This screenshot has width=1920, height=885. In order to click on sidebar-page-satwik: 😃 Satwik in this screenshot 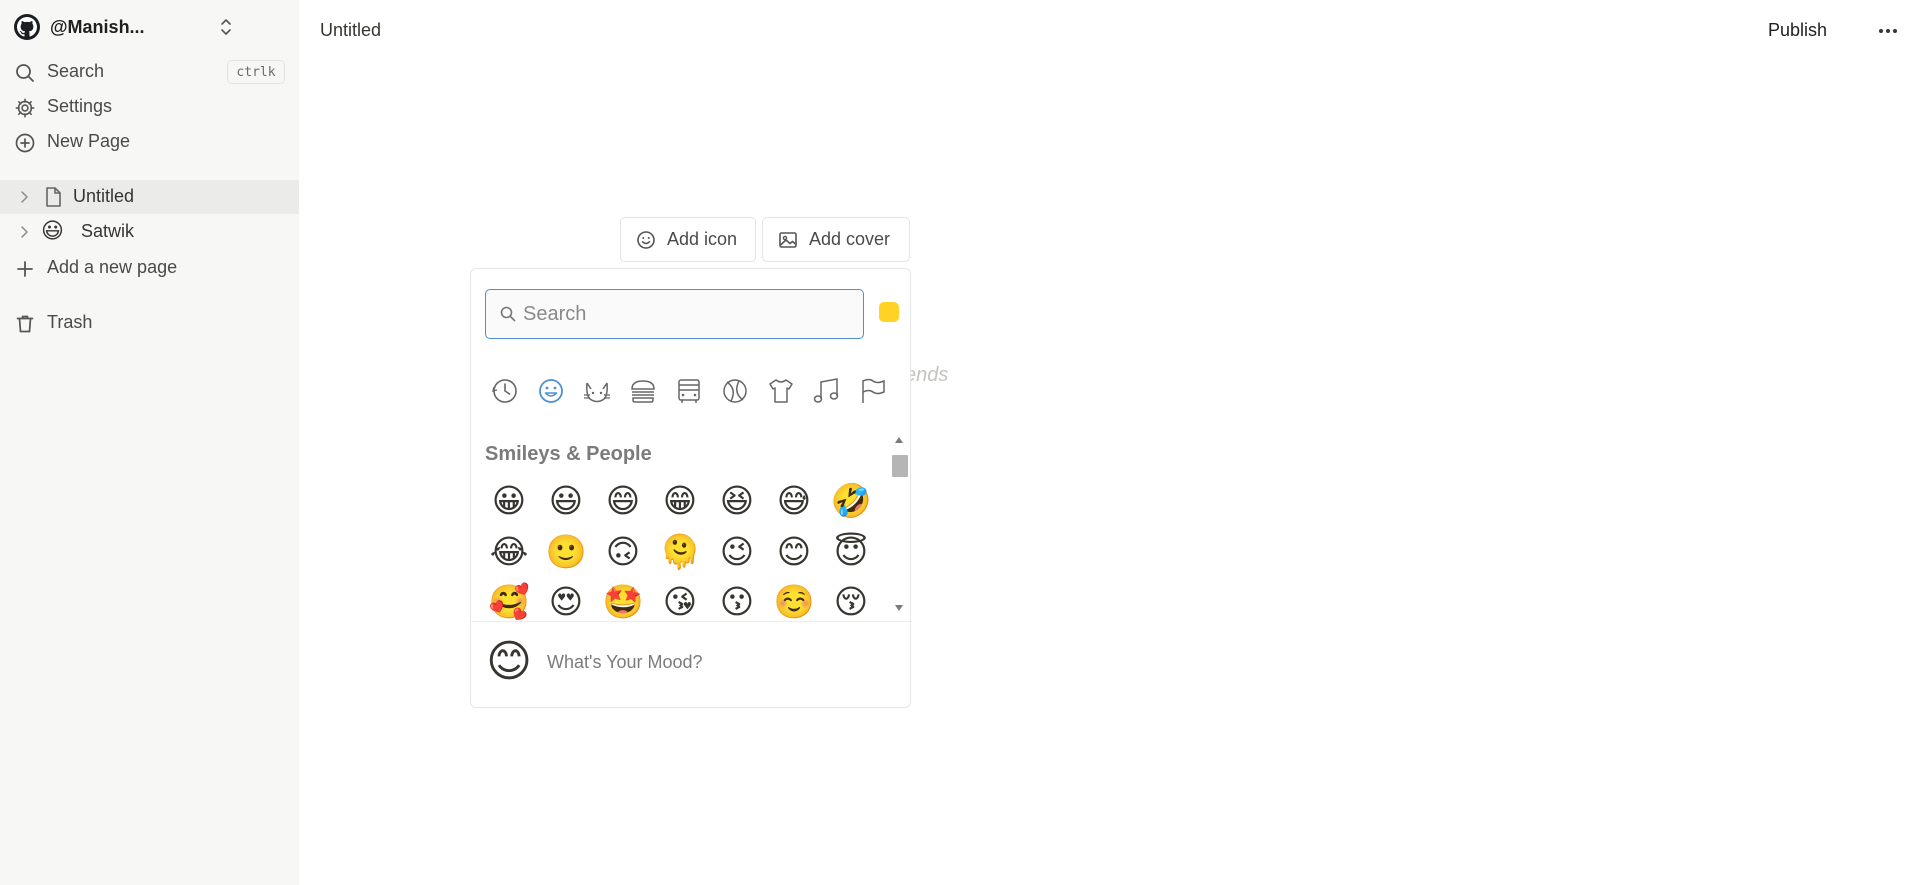, I will do `click(149, 232)`.